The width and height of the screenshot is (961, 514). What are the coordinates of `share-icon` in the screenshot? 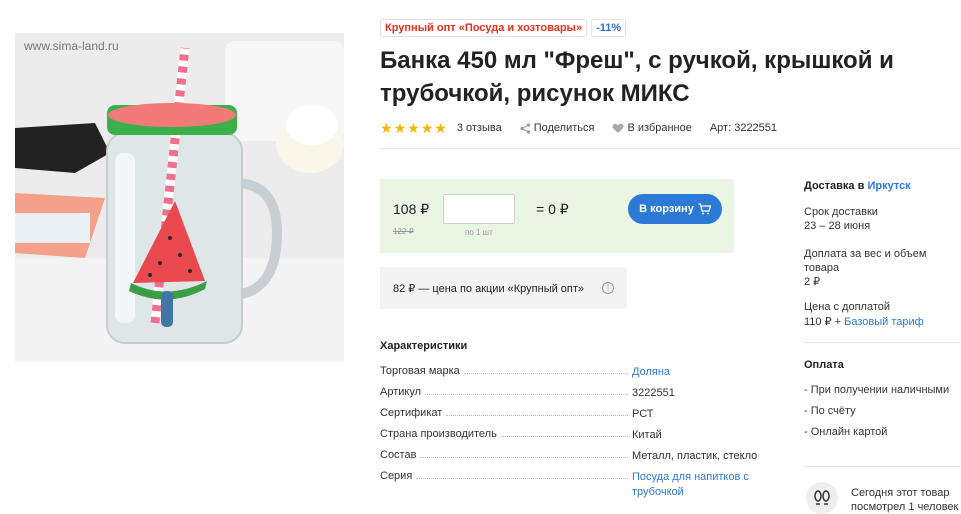 It's located at (525, 128).